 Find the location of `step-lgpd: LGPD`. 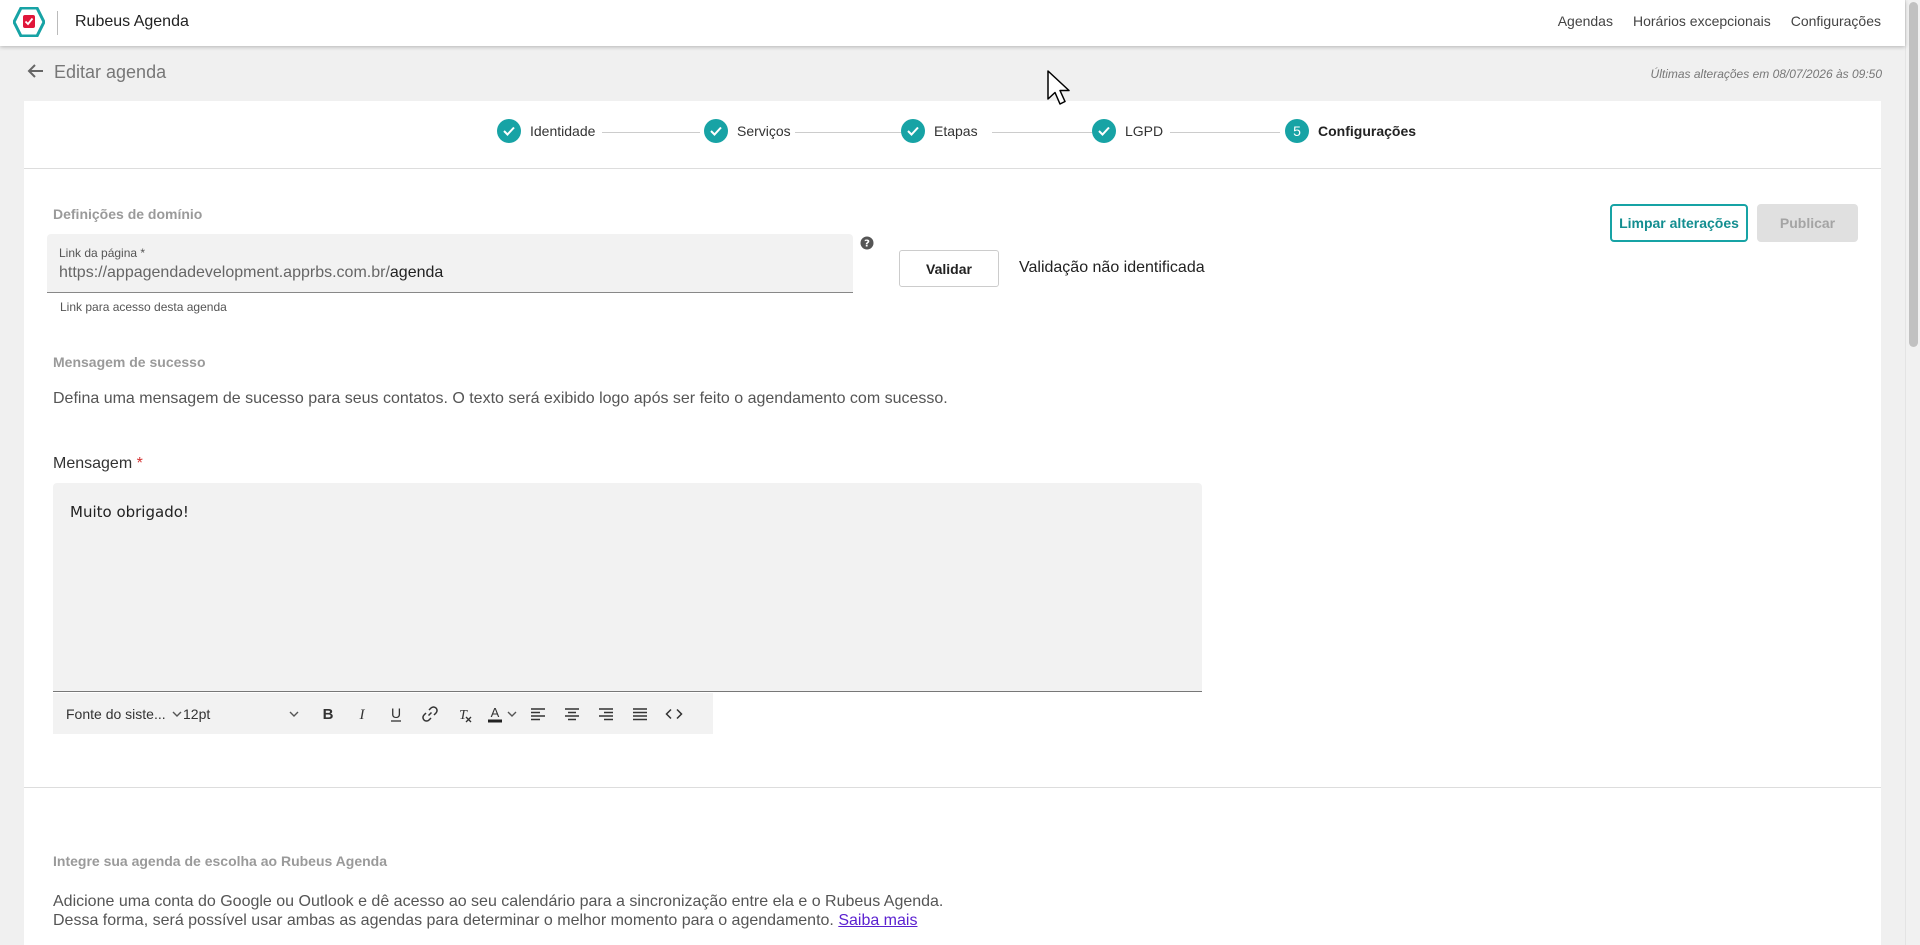

step-lgpd: LGPD is located at coordinates (1127, 131).